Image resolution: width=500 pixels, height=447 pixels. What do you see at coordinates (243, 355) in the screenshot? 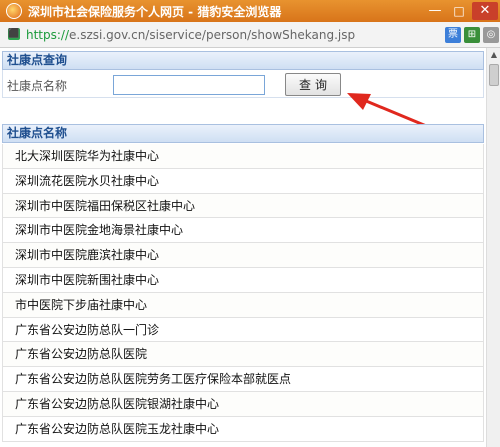
I see `clinic-list-item: 广东省公安边防总队医院` at bounding box center [243, 355].